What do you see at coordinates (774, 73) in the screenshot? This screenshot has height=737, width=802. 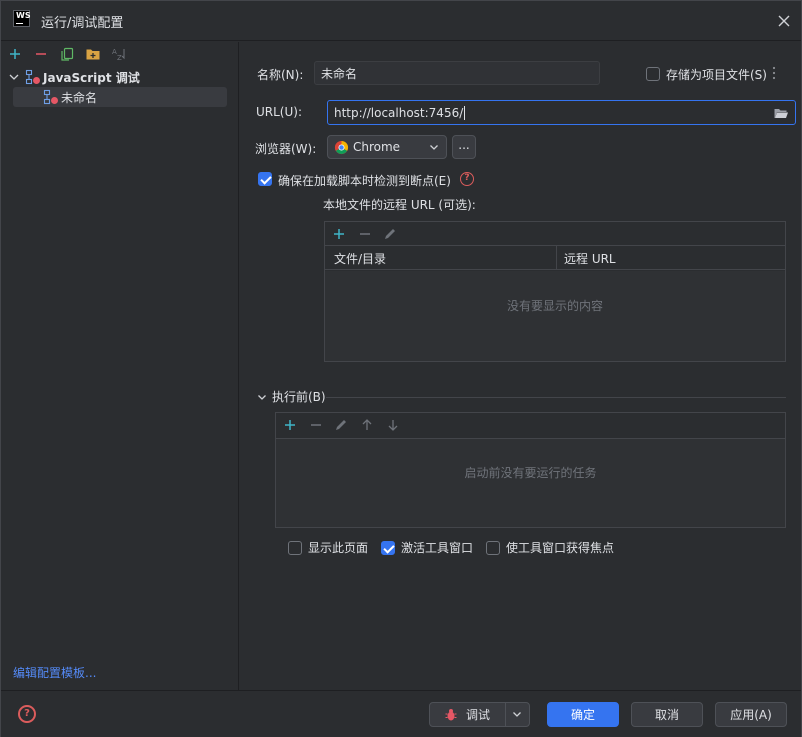 I see `more-options-icon` at bounding box center [774, 73].